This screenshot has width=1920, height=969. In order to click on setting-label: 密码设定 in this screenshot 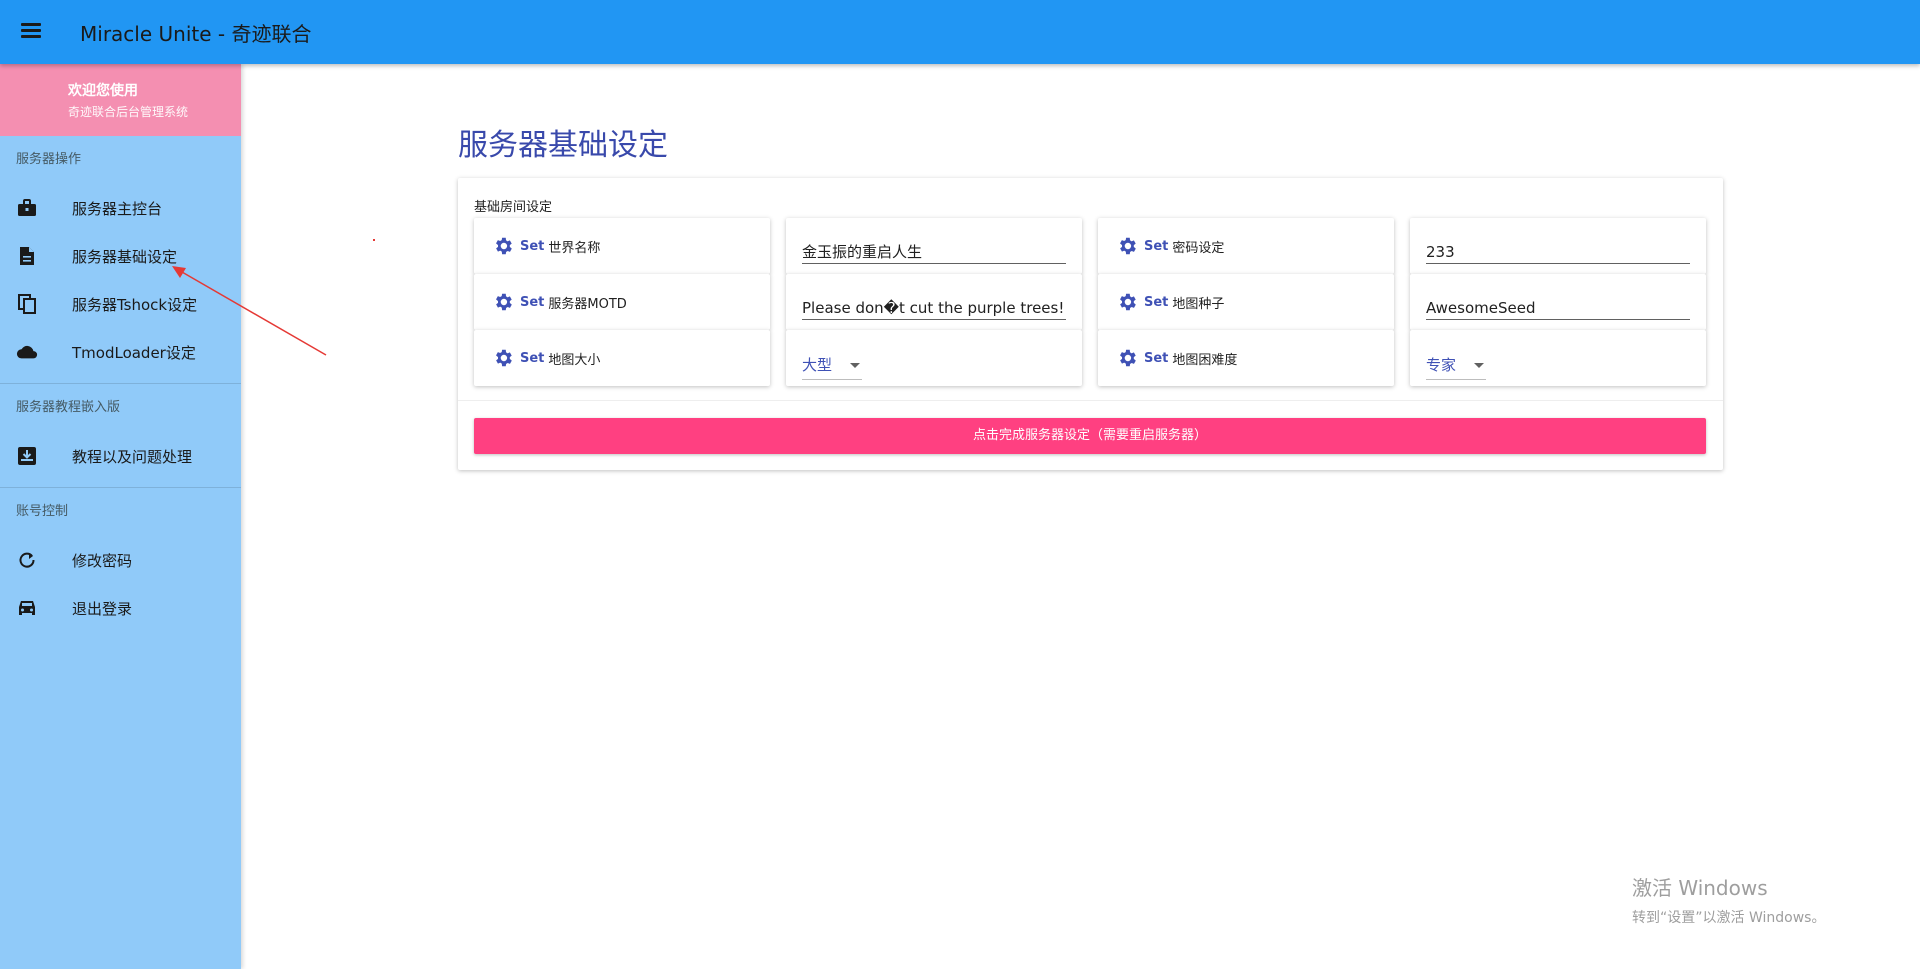, I will do `click(1198, 248)`.